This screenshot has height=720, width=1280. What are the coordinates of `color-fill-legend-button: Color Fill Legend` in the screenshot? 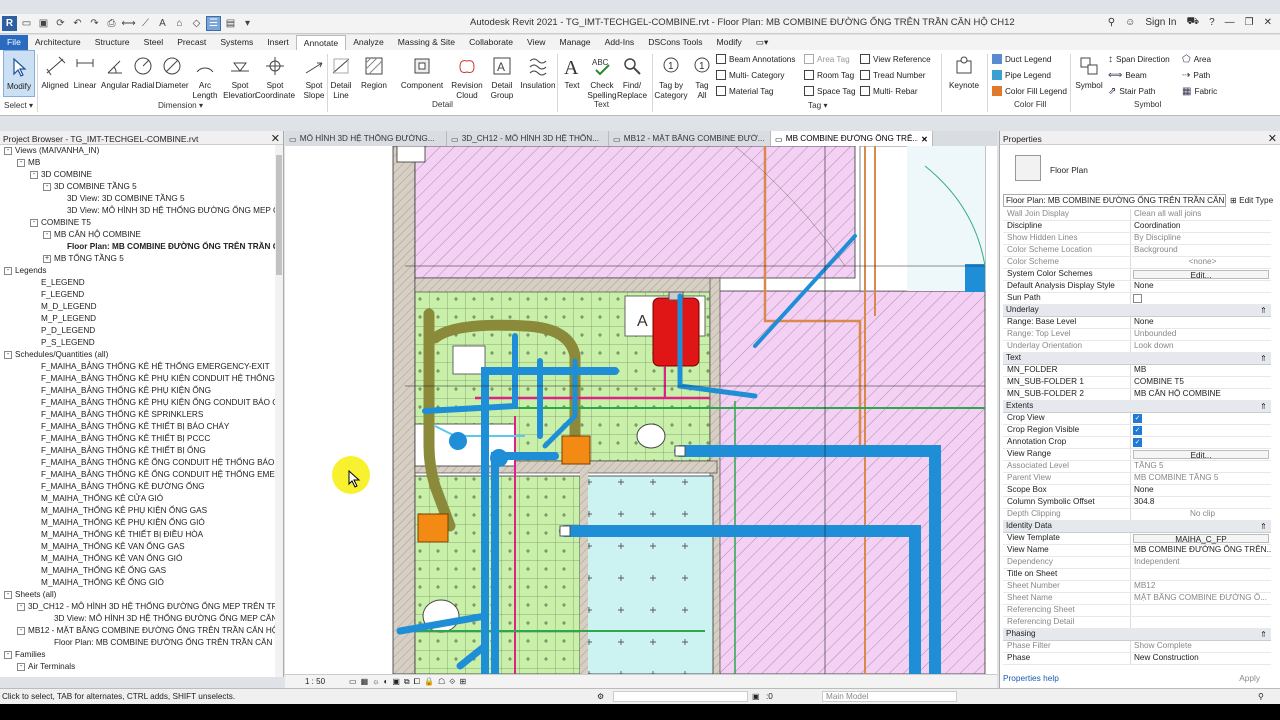 It's located at (1029, 91).